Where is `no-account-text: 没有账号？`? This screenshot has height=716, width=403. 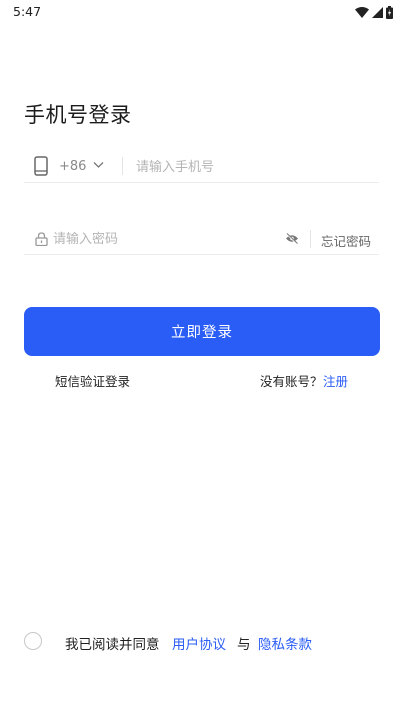 no-account-text: 没有账号？ is located at coordinates (291, 381).